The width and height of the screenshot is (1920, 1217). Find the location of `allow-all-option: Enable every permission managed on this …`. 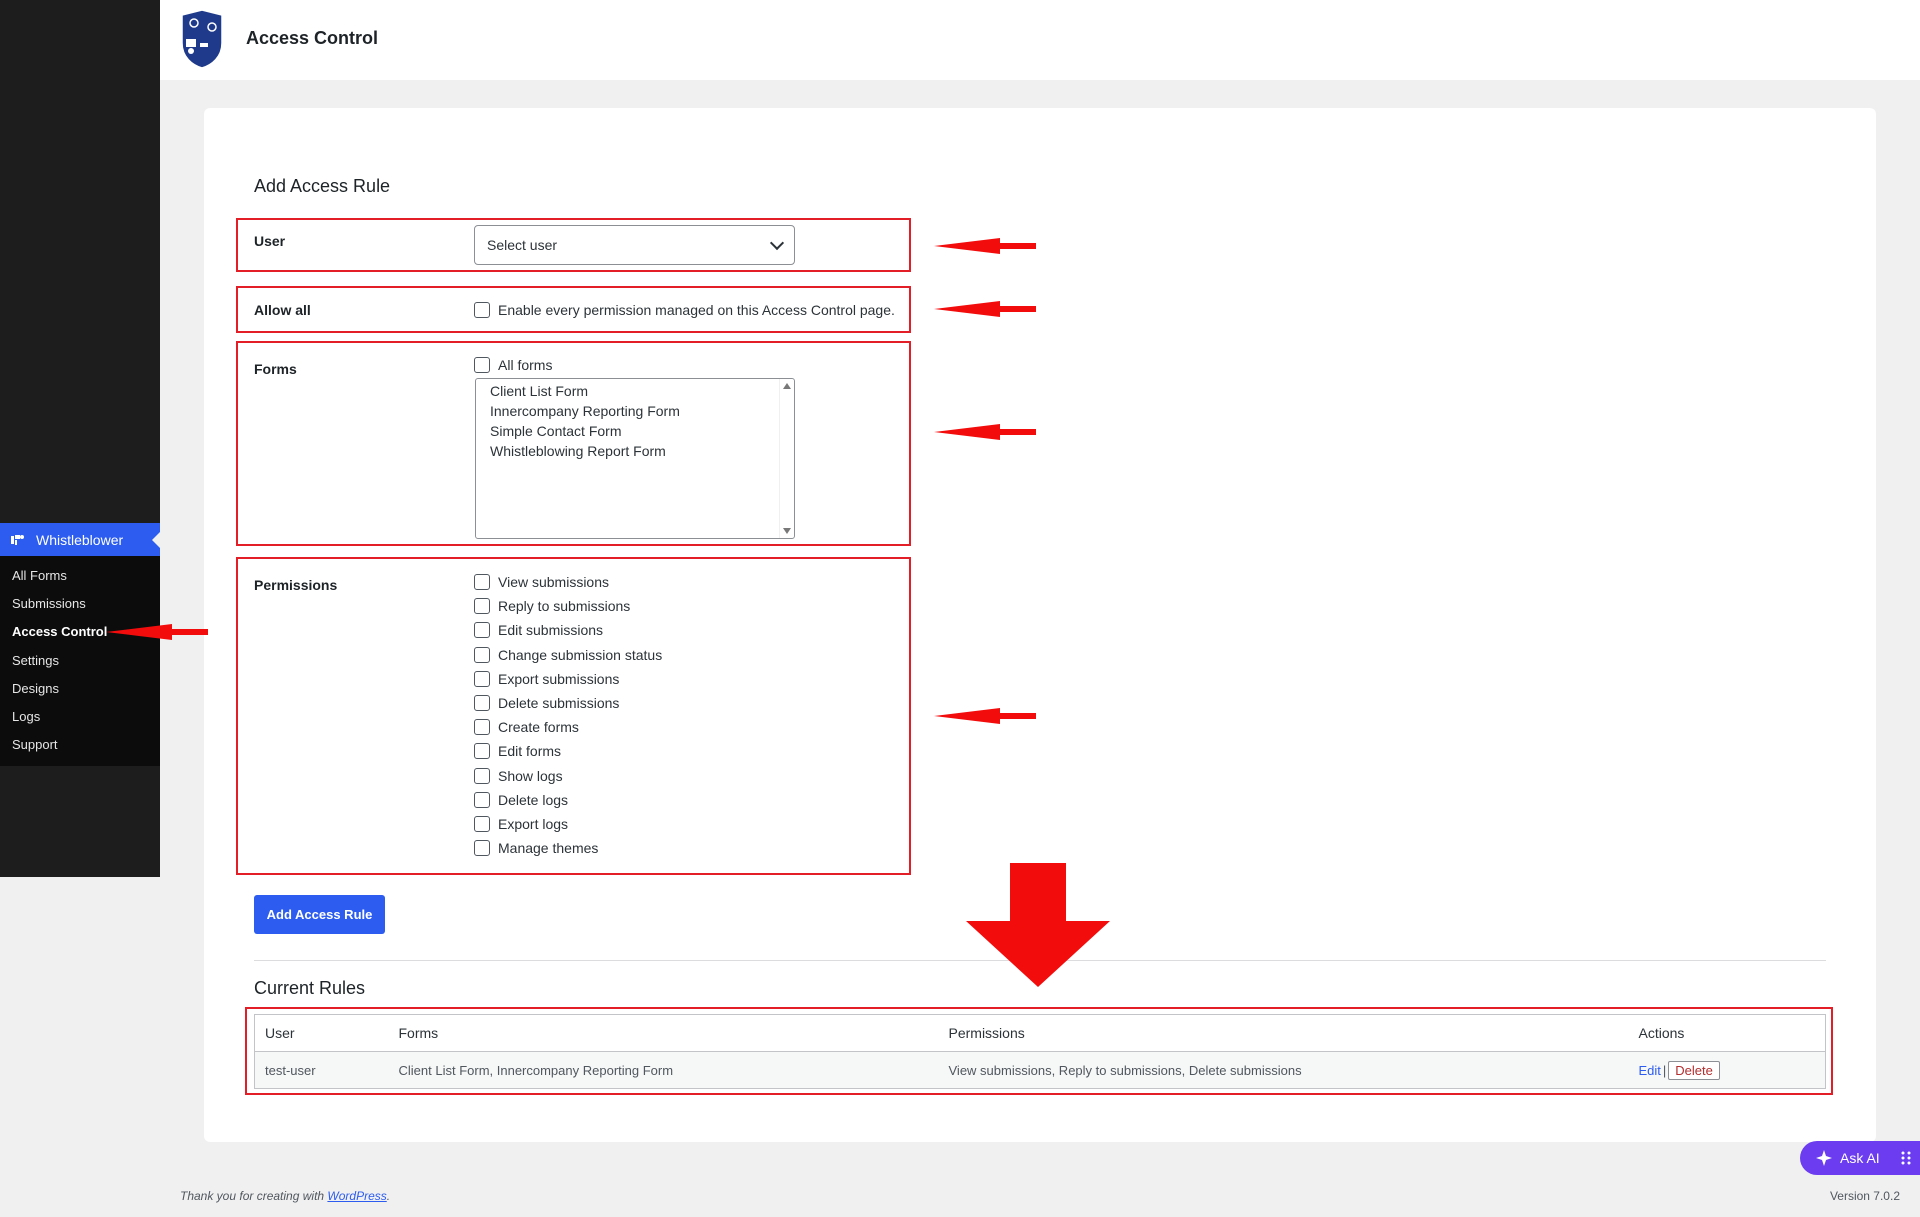

allow-all-option: Enable every permission managed on this … is located at coordinates (684, 310).